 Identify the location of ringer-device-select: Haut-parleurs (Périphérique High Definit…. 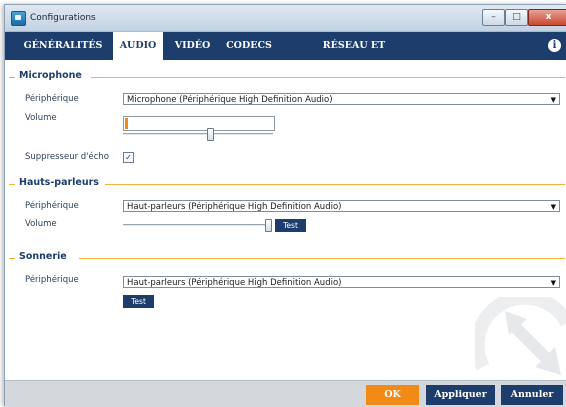
(341, 282).